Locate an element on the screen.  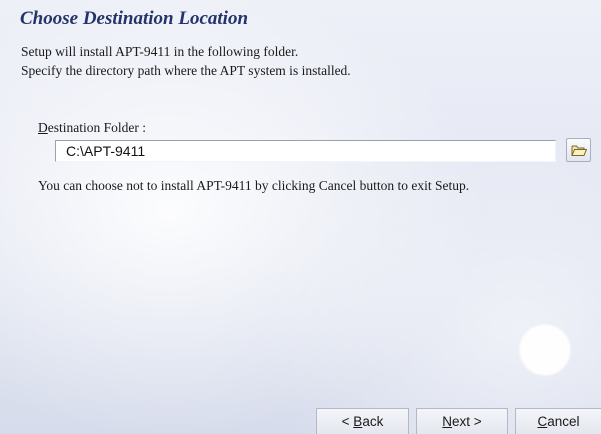
next-button: Next > is located at coordinates (462, 421).